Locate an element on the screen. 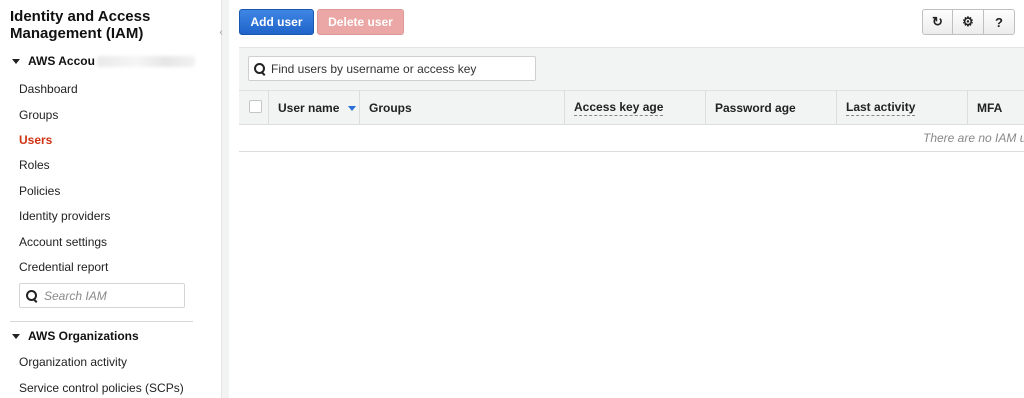 The height and width of the screenshot is (398, 1024). sidebar-item-identity-providers: Identity providers is located at coordinates (64, 216).